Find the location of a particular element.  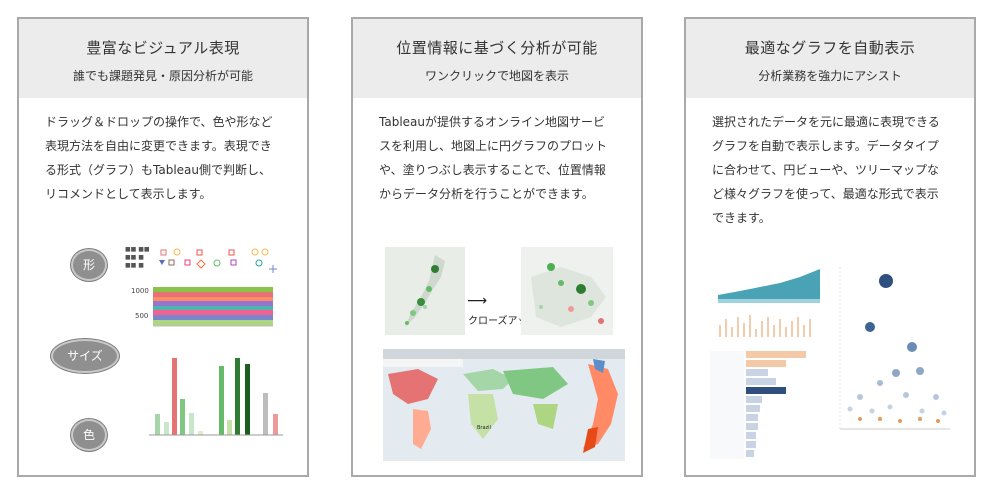

card-title: 豊富なビジュアル表現 is located at coordinates (163, 48).